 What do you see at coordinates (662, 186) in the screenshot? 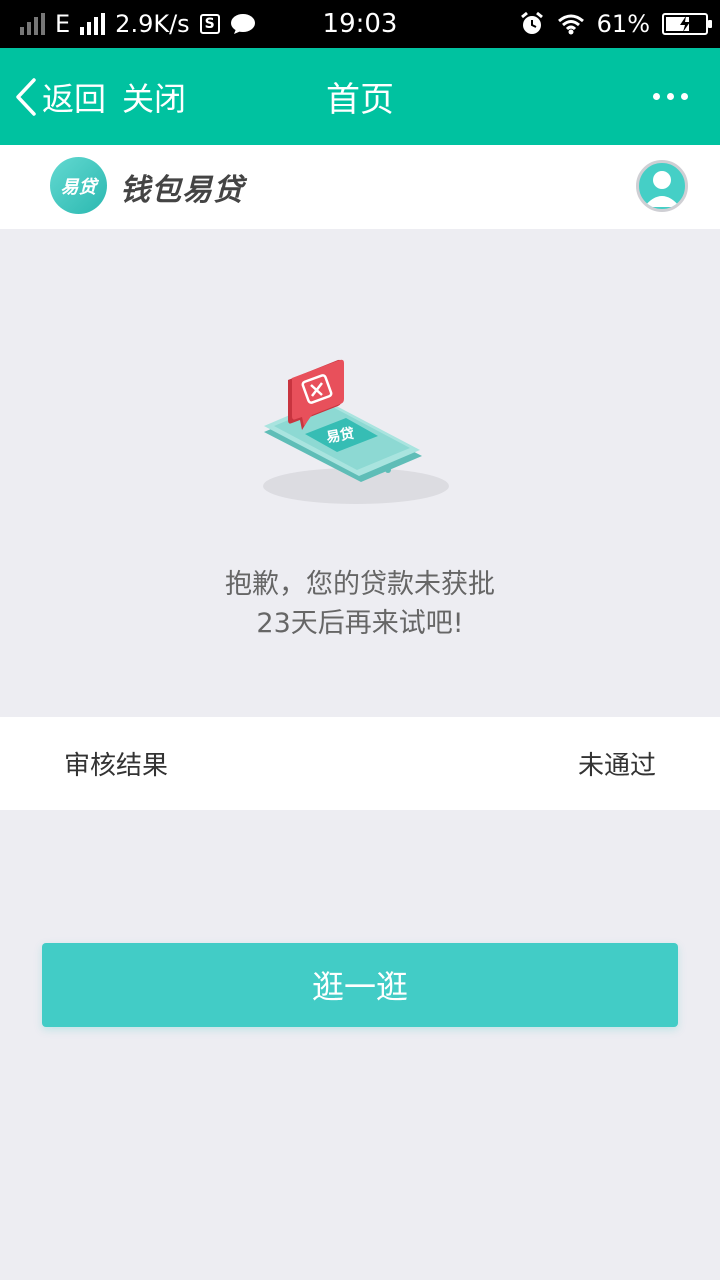
I see `user-avatar-icon` at bounding box center [662, 186].